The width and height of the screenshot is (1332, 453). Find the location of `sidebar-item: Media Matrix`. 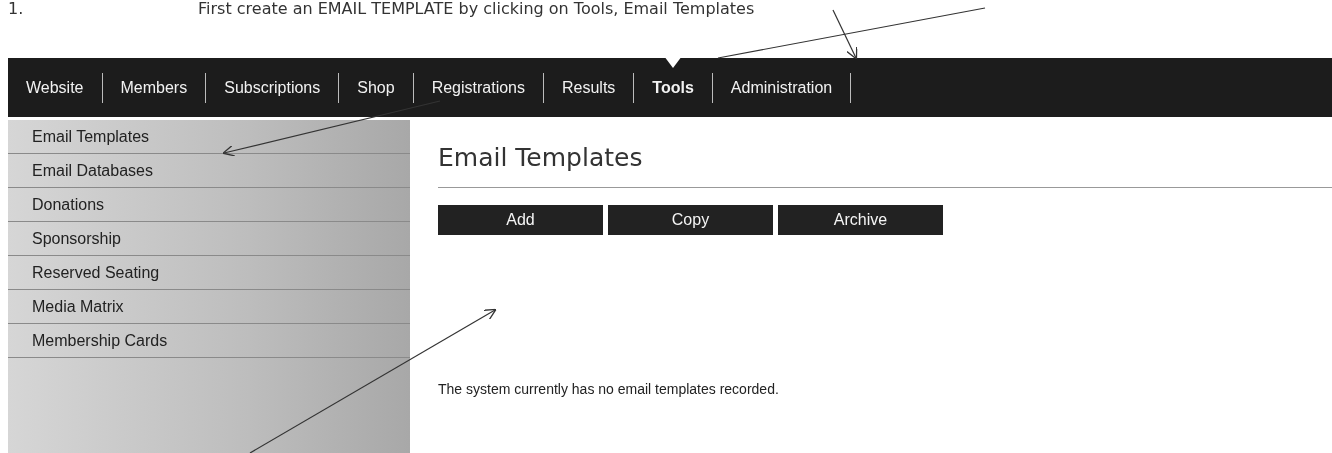

sidebar-item: Media Matrix is located at coordinates (209, 307).